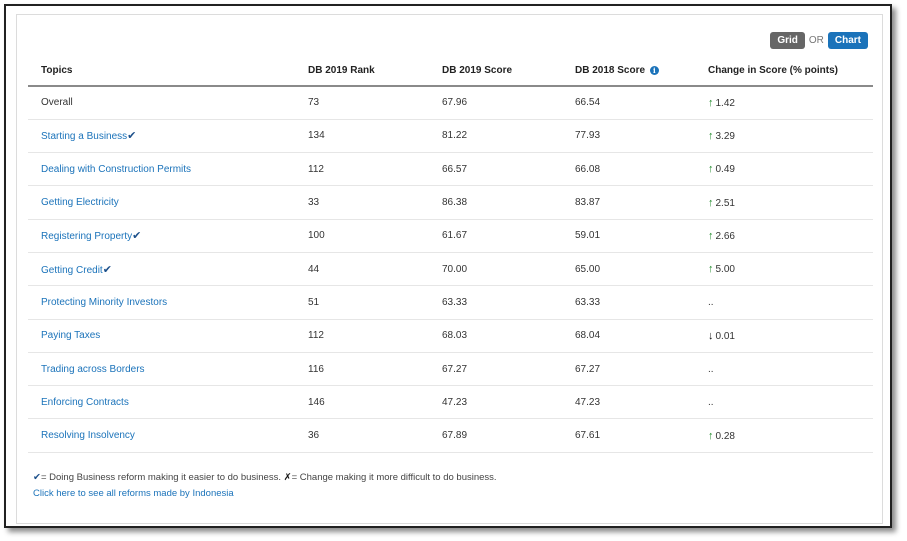 The height and width of the screenshot is (541, 907). I want to click on score-2018-cell: 67.61, so click(628, 435).